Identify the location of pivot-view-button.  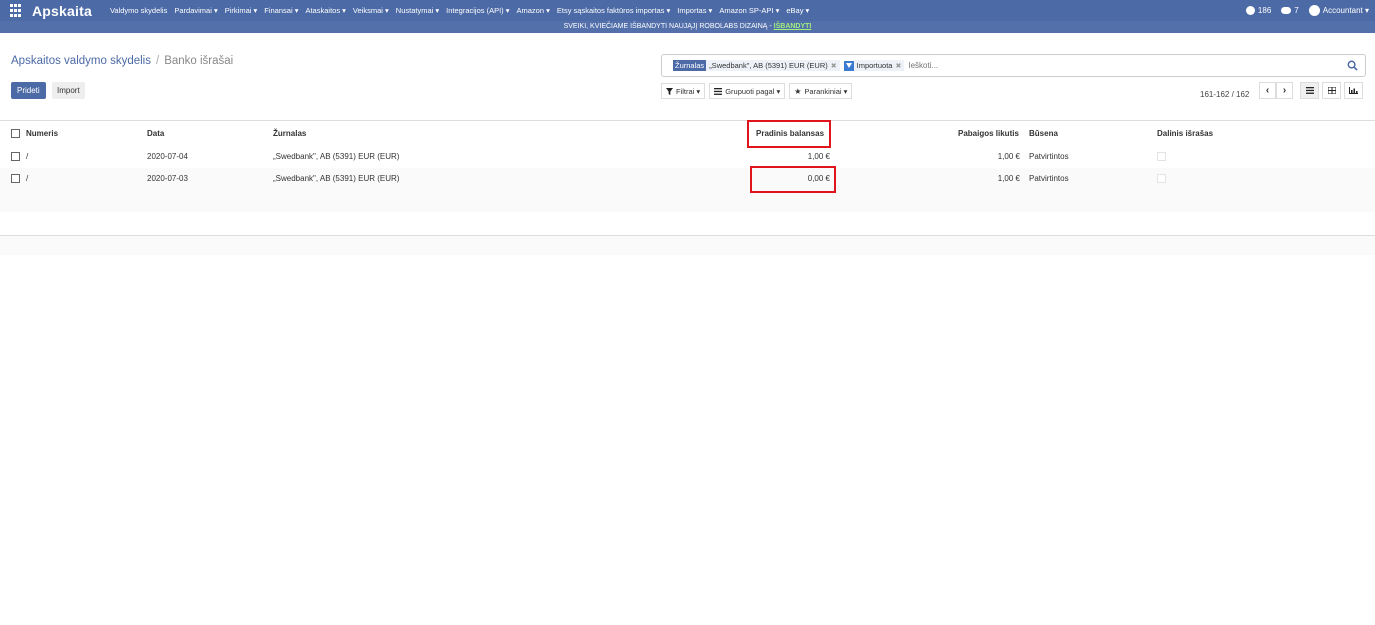
(1331, 90).